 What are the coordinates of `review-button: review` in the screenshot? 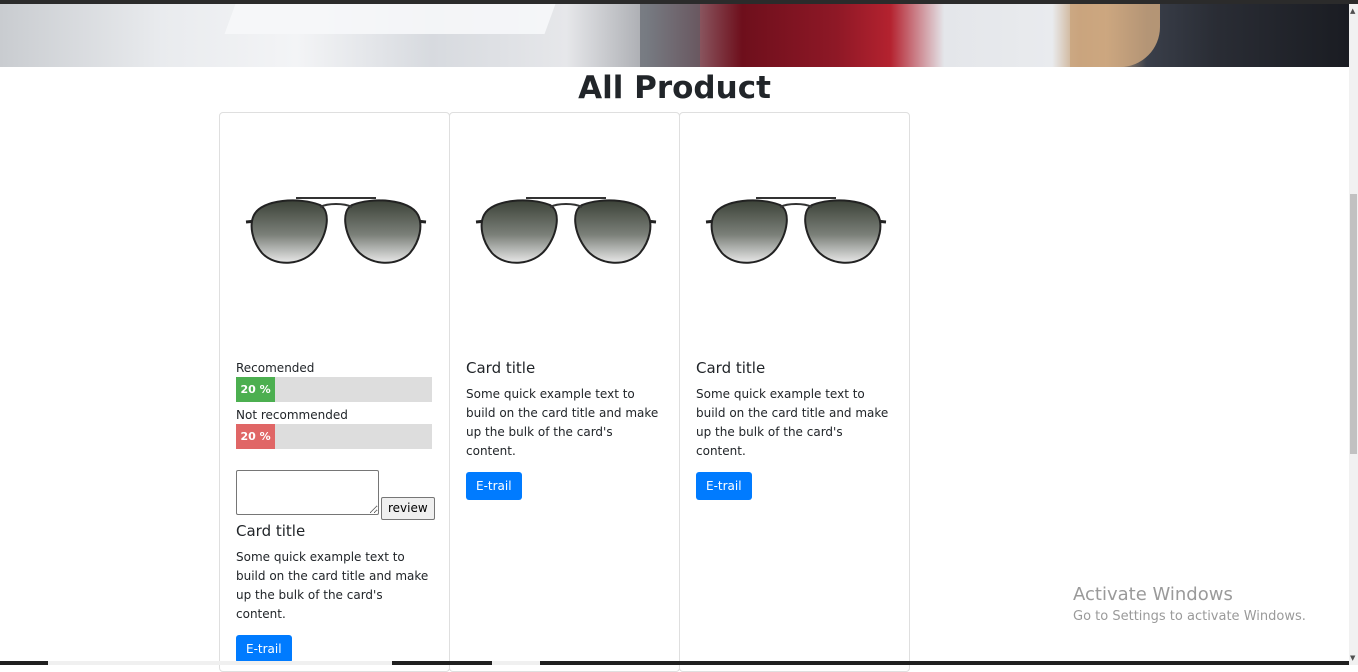 It's located at (408, 508).